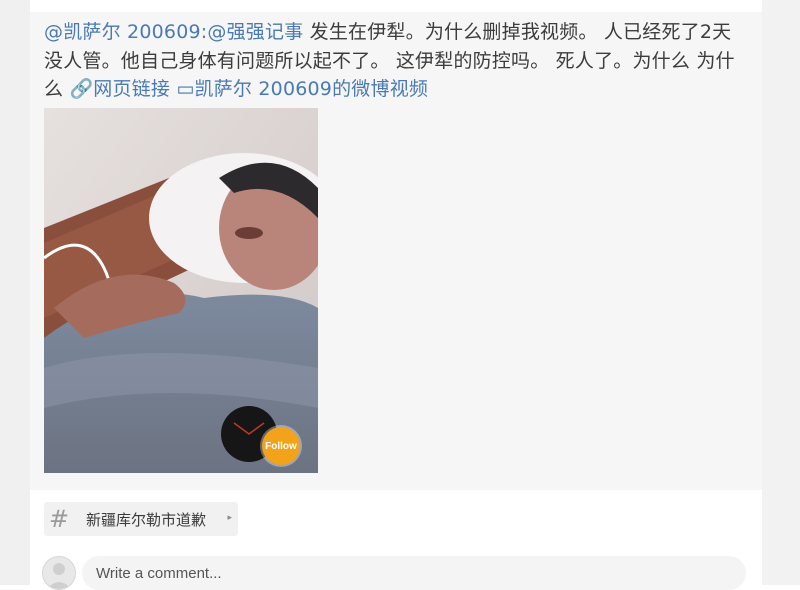 The image size is (800, 590). What do you see at coordinates (59, 519) in the screenshot?
I see `hashtag-icon: #` at bounding box center [59, 519].